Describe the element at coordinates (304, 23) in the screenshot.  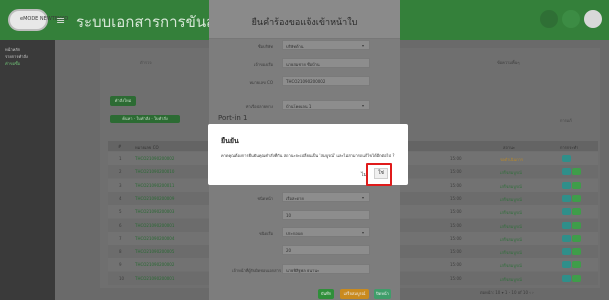
I see `request-form-title: ยืนคำร้องขอแจ้งเข้าหน้าใบ` at that location.